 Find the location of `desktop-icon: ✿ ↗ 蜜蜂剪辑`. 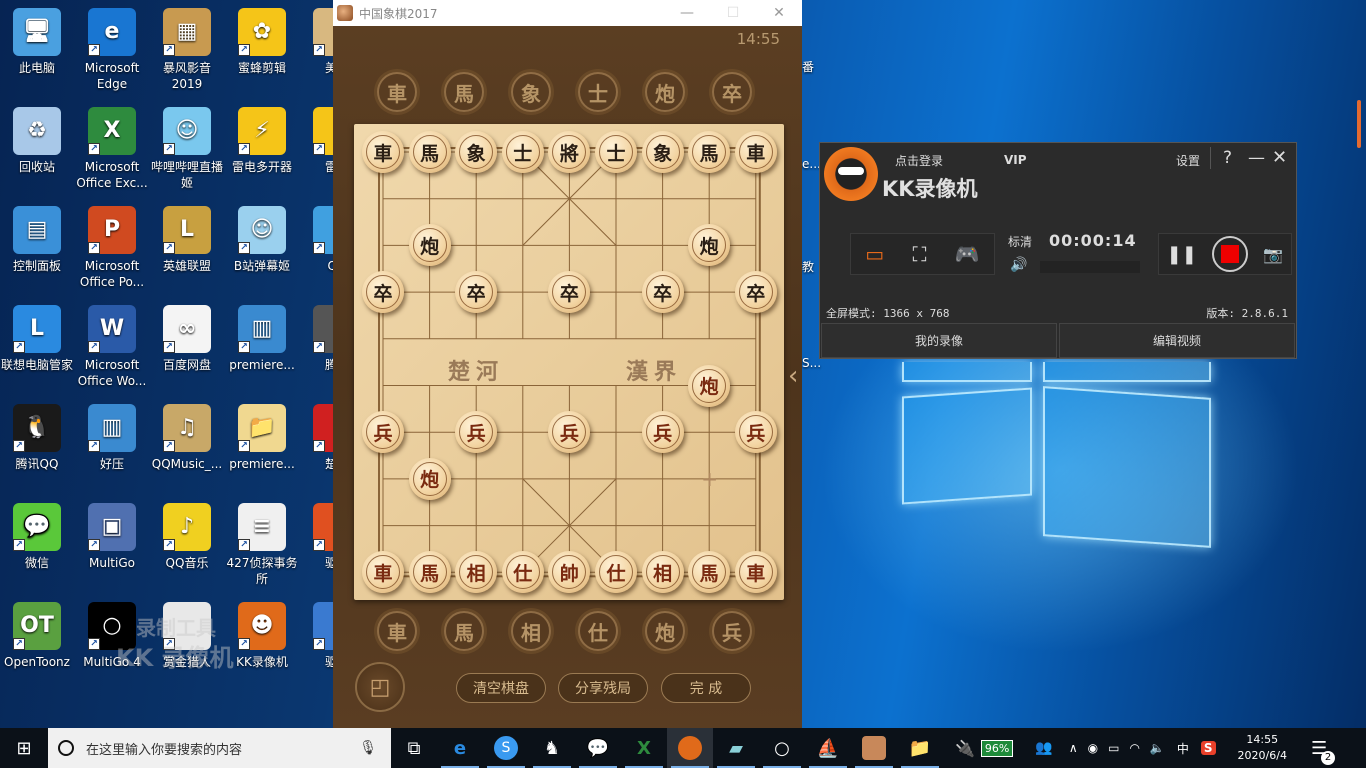

desktop-icon: ✿ ↗ 蜜蜂剪辑 is located at coordinates (262, 39).